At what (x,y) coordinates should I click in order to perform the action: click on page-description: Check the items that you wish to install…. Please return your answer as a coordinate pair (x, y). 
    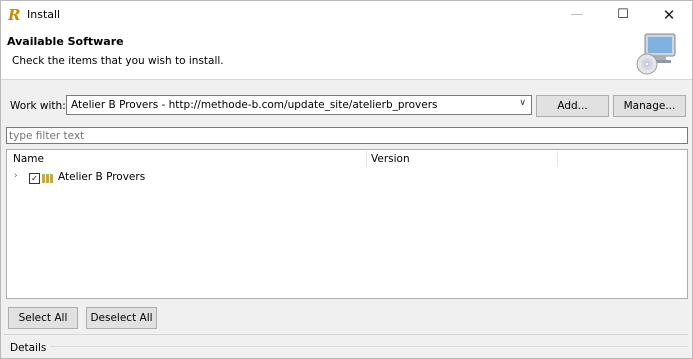
    Looking at the image, I should click on (118, 61).